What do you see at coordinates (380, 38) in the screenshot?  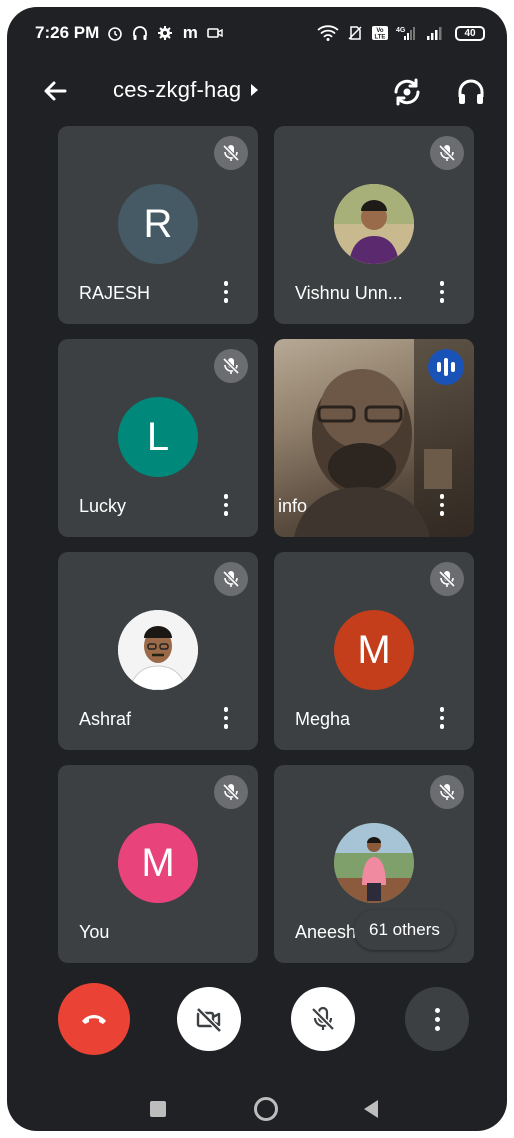 I see `svg-text: LTE` at bounding box center [380, 38].